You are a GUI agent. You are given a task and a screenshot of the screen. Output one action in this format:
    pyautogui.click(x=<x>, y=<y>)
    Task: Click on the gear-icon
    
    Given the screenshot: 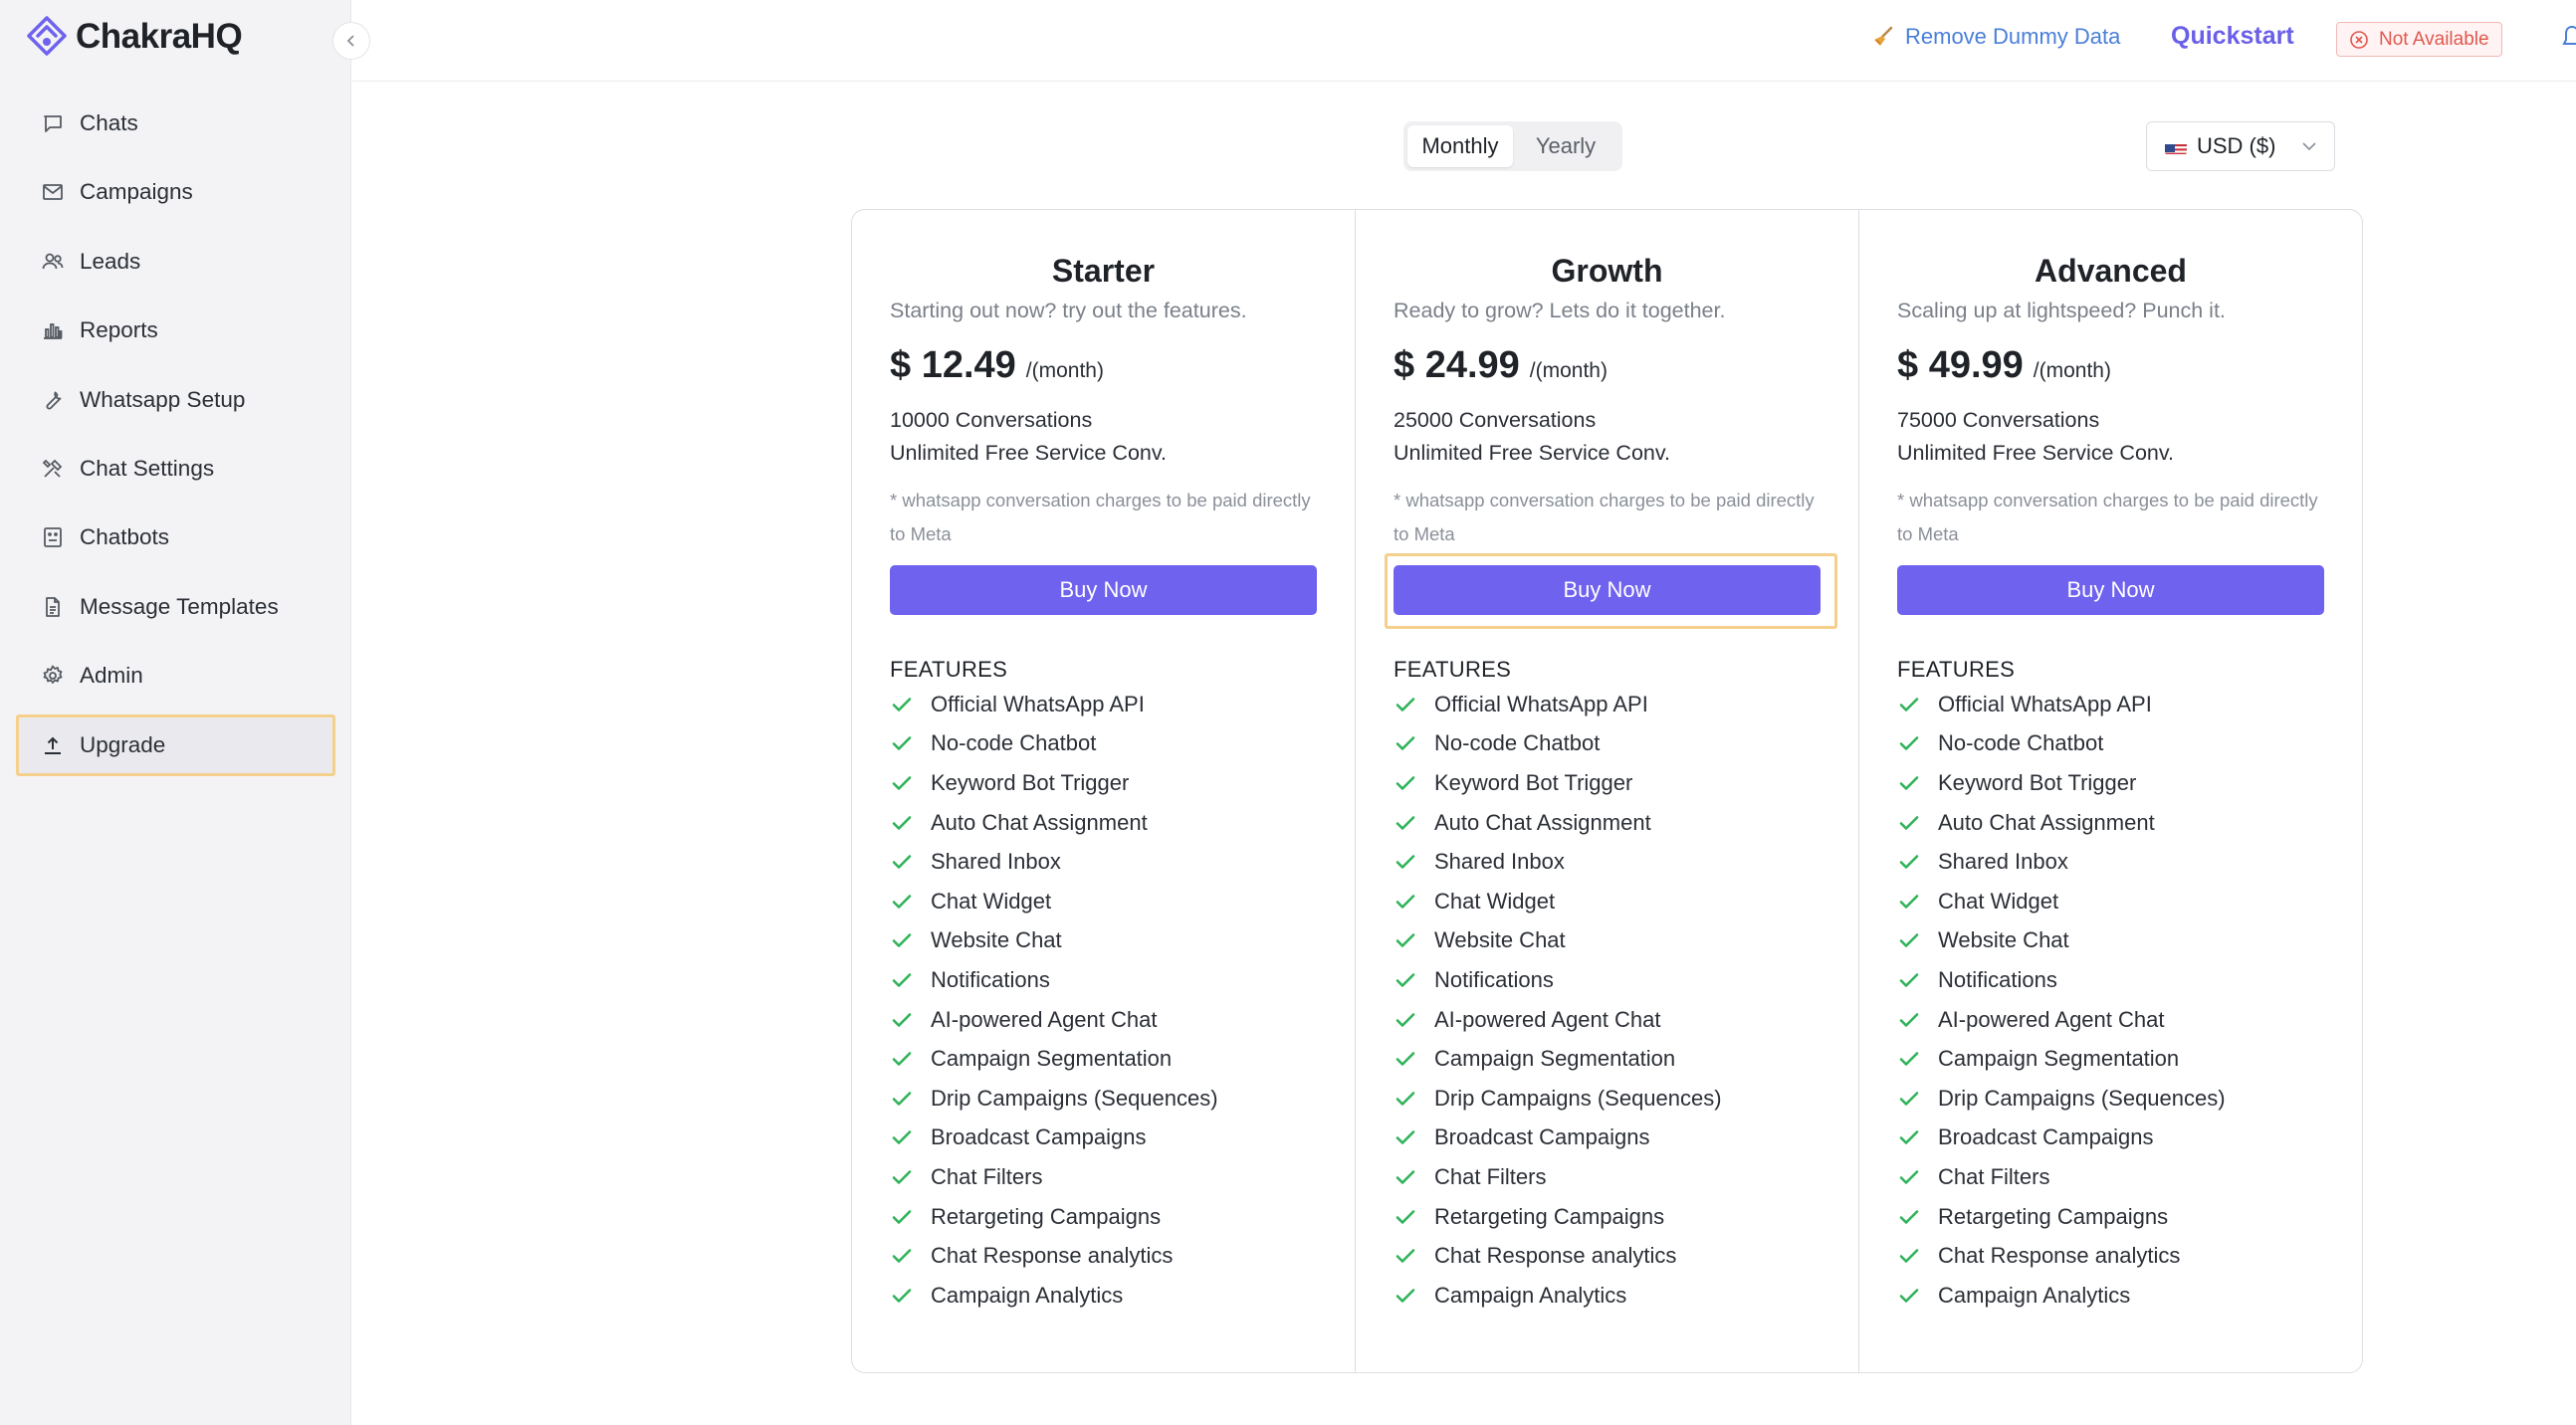 What is the action you would take?
    pyautogui.click(x=53, y=676)
    